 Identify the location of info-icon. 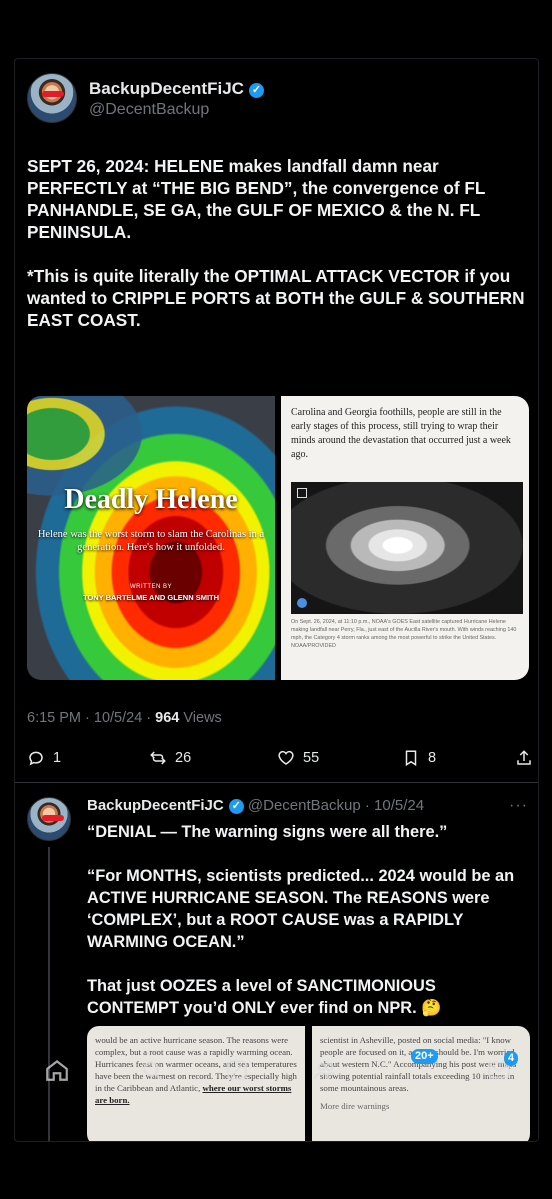
(302, 603).